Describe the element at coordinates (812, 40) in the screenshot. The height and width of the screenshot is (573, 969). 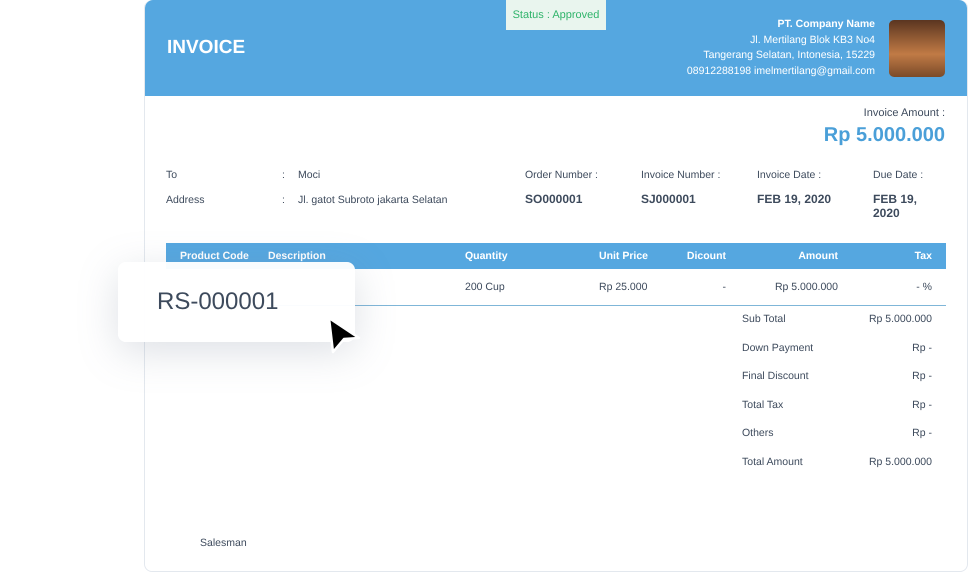
I see `company-address: Jl. Mertilang Blok KB3 No4` at that location.